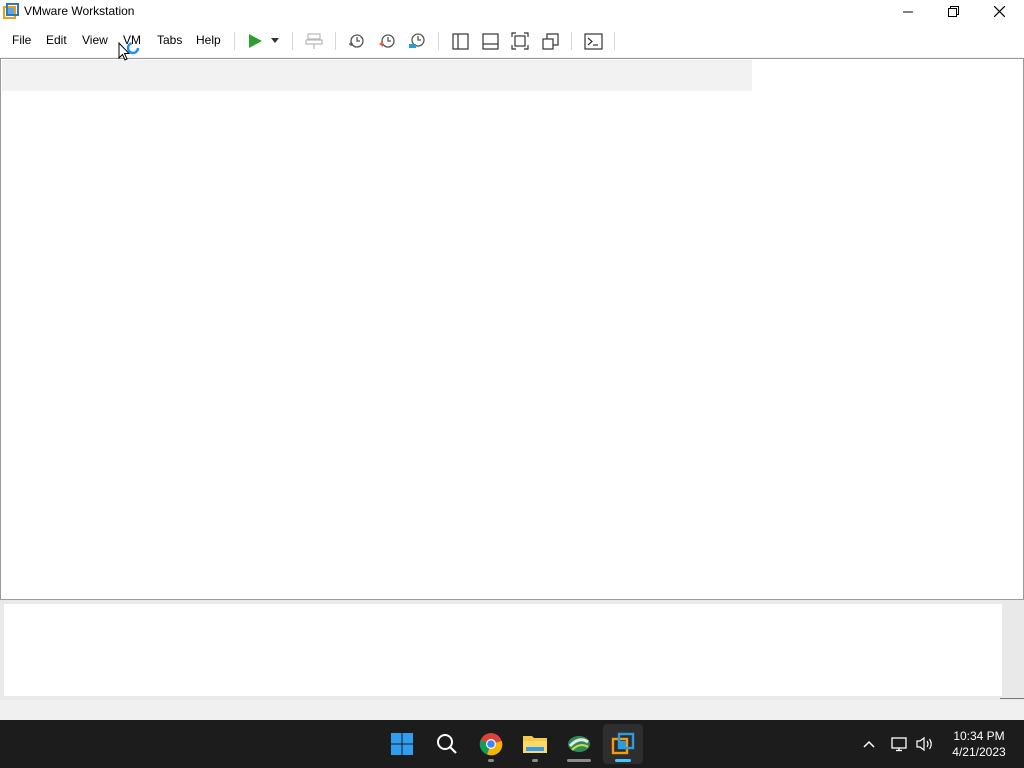  Describe the element at coordinates (95, 40) in the screenshot. I see `menu-view: View` at that location.